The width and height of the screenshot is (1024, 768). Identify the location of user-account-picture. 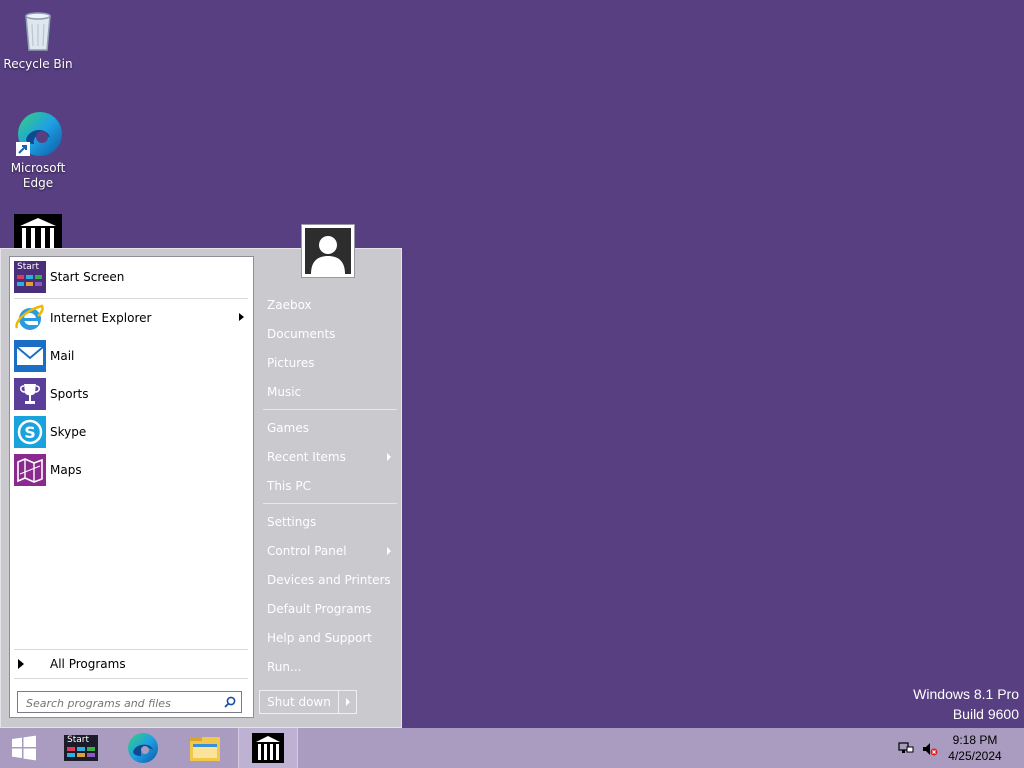
(328, 251).